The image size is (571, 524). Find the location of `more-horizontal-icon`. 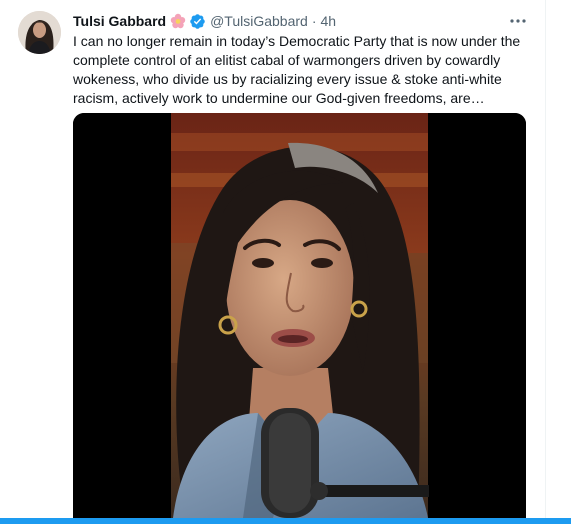

more-horizontal-icon is located at coordinates (518, 21).